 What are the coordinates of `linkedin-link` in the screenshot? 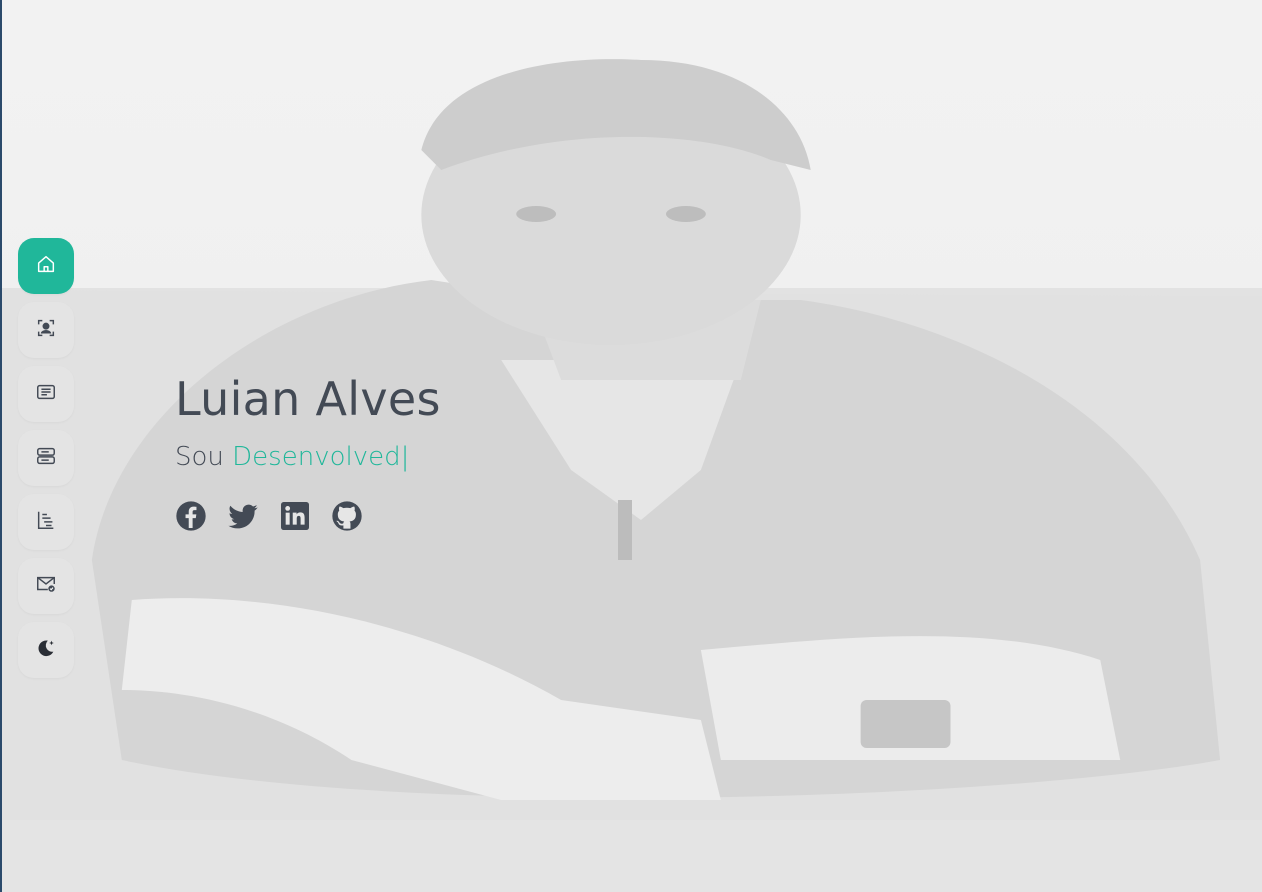 It's located at (295, 518).